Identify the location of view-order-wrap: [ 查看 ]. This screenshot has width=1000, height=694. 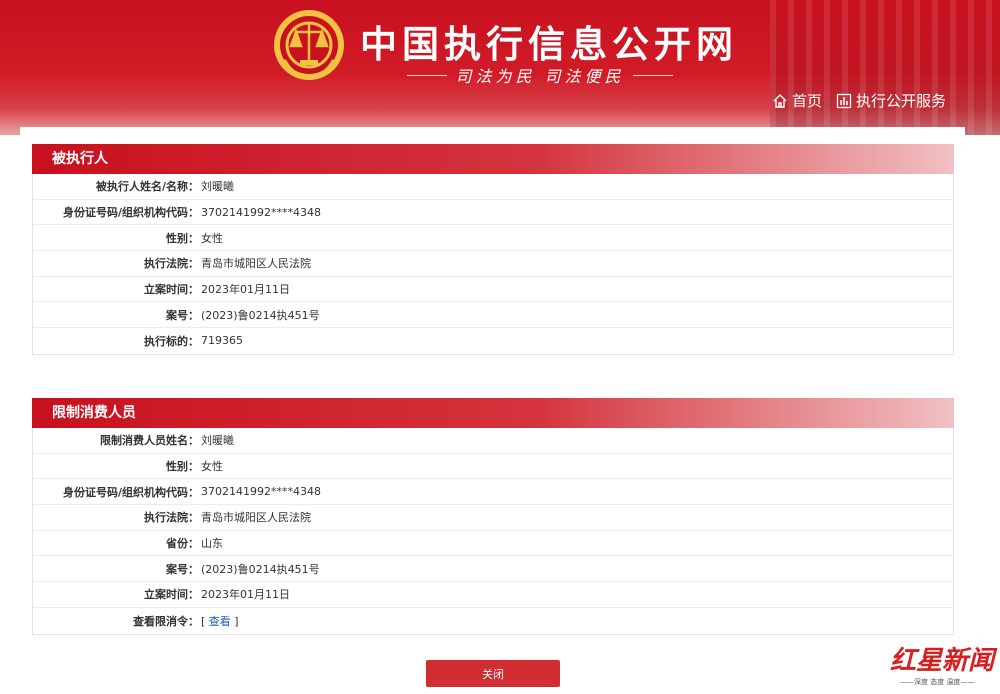
(220, 621).